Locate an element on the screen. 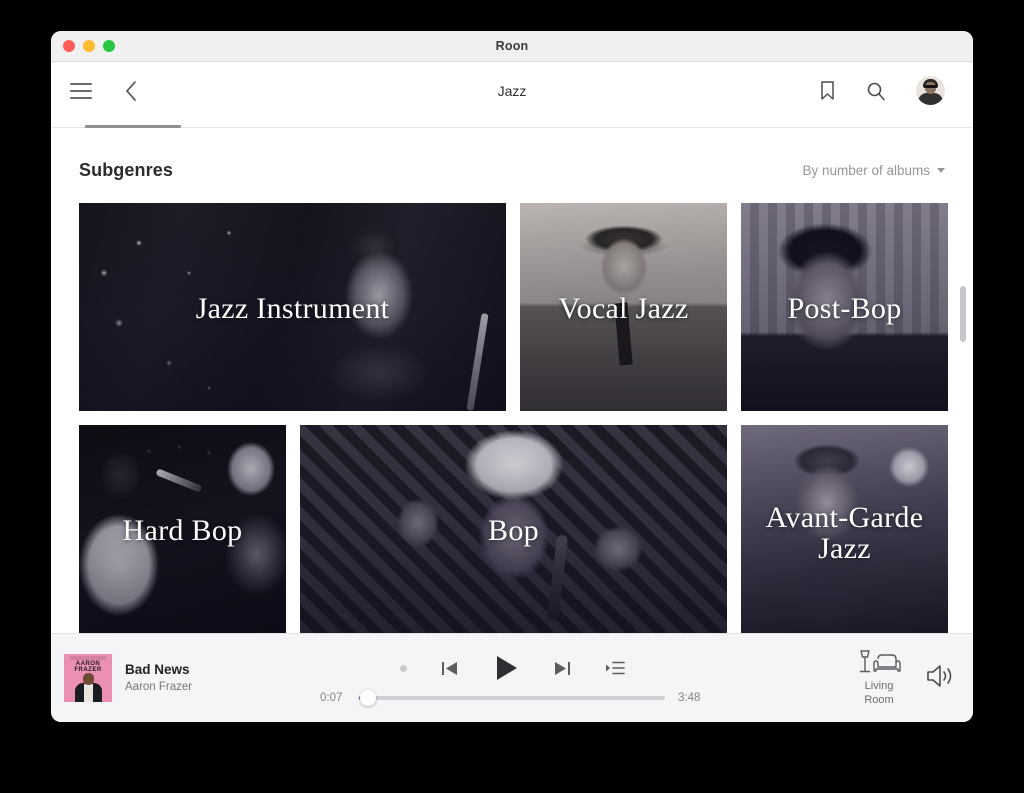 Image resolution: width=1024 pixels, height=793 pixels. hamburger-icon is located at coordinates (81, 90).